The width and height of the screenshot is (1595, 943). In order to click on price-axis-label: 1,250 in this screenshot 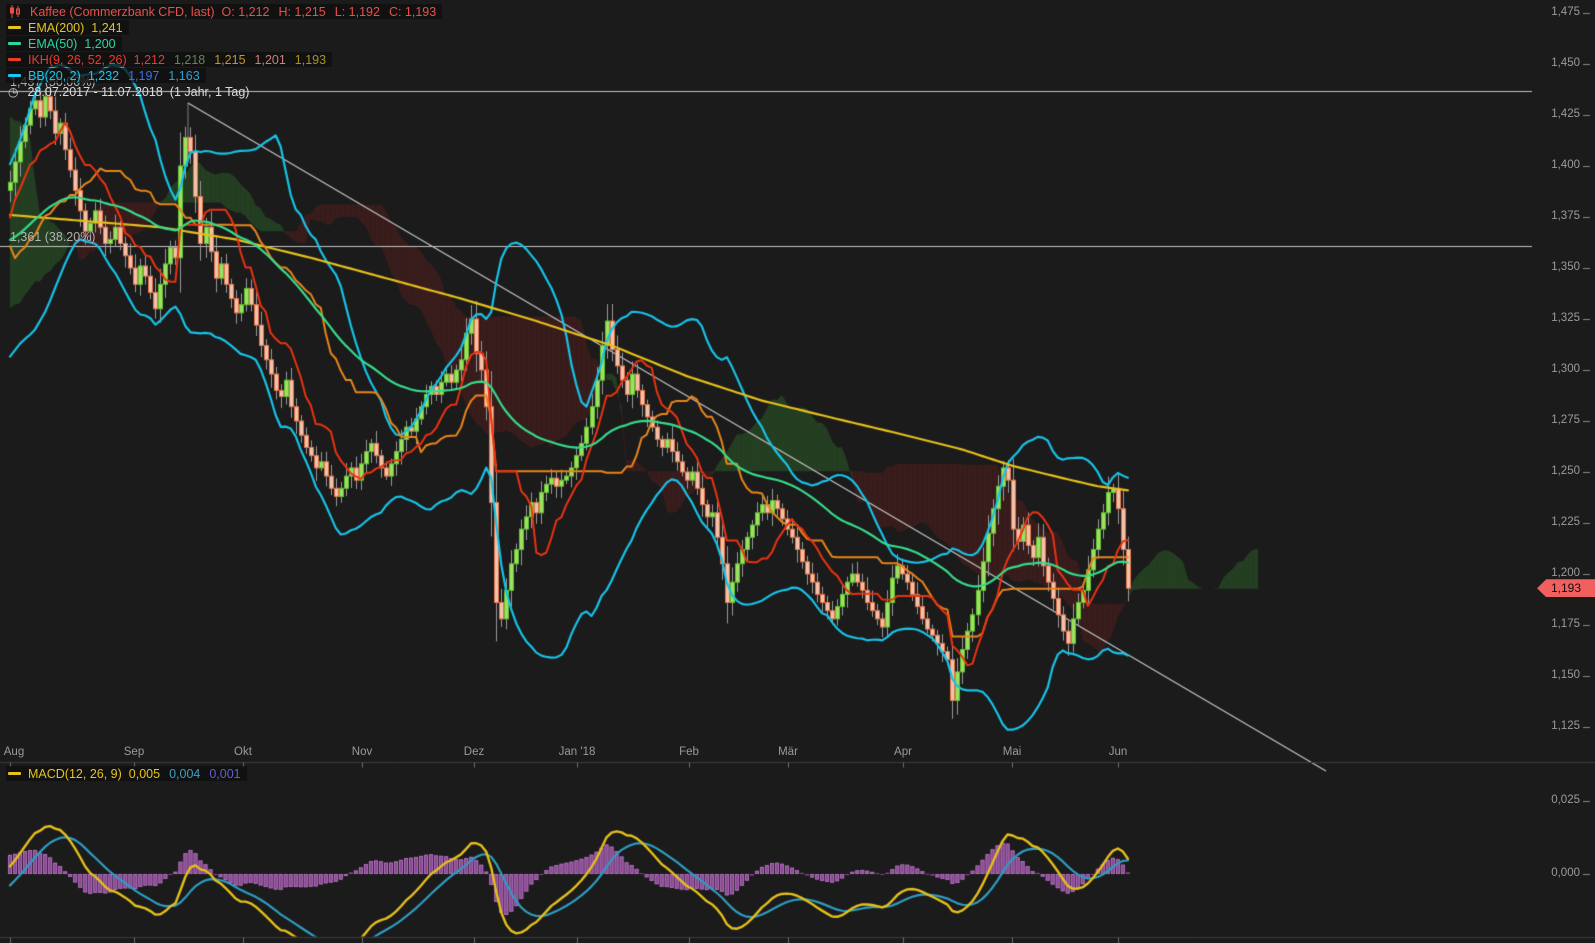, I will do `click(1565, 471)`.